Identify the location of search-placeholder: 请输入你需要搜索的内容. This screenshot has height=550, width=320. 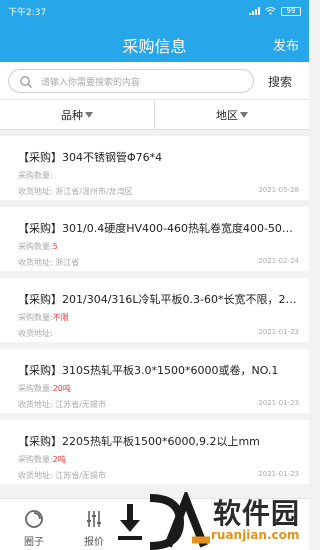
(91, 83).